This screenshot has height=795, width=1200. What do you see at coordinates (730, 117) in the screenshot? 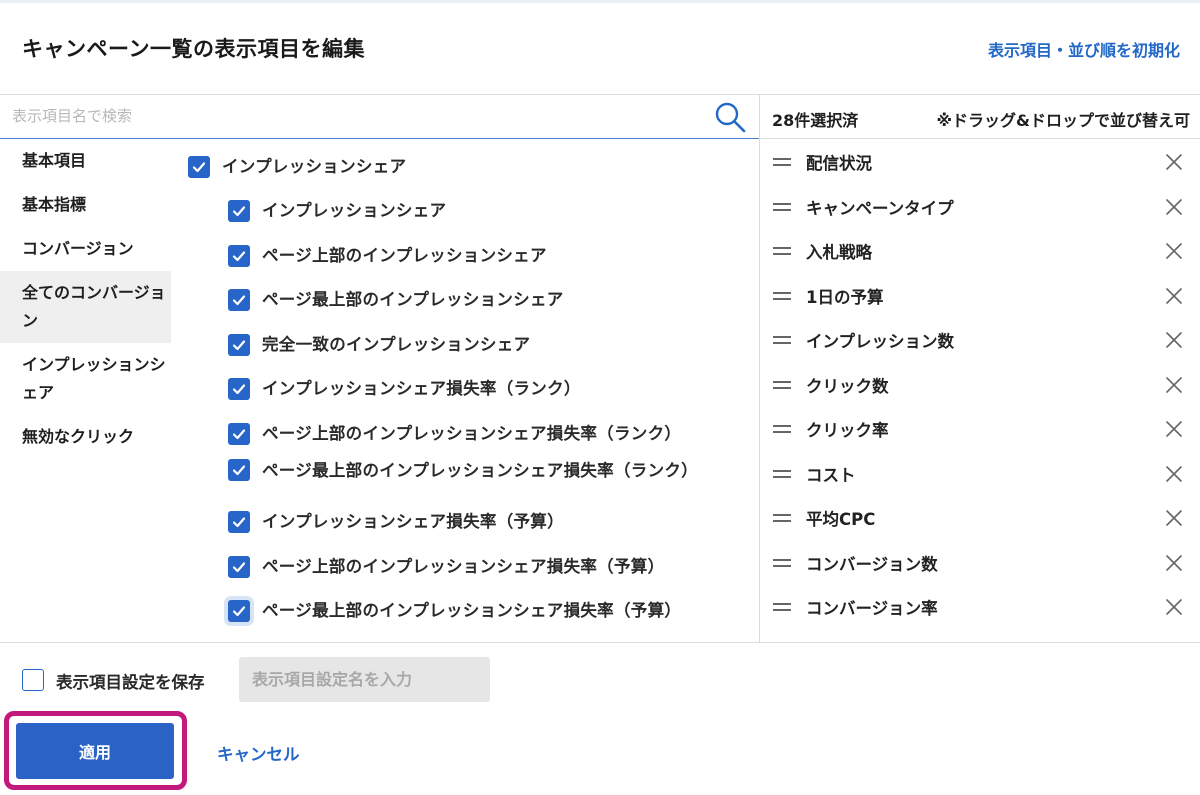
I see `search-icon` at bounding box center [730, 117].